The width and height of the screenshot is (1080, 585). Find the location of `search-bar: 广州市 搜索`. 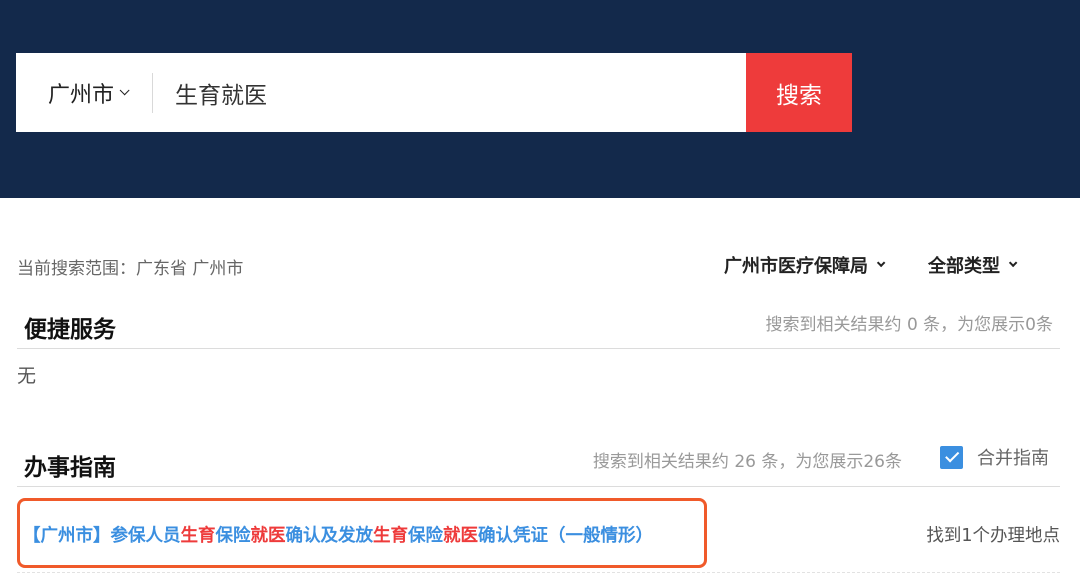

search-bar: 广州市 搜索 is located at coordinates (434, 92).